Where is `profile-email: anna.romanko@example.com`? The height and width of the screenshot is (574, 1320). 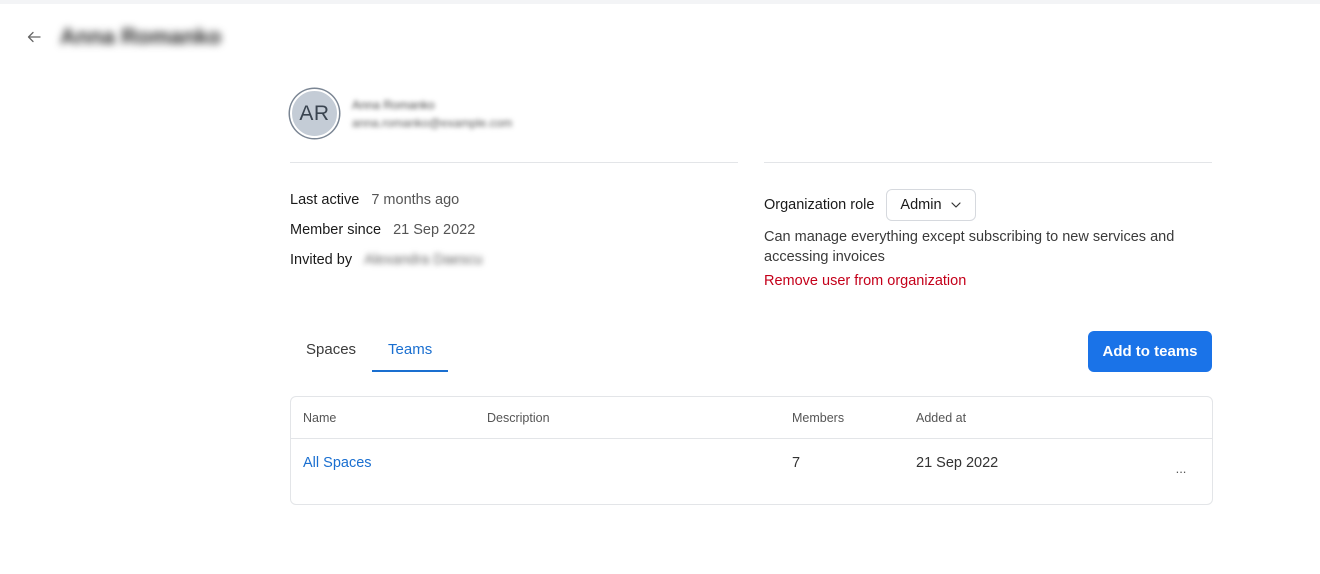 profile-email: anna.romanko@example.com is located at coordinates (432, 122).